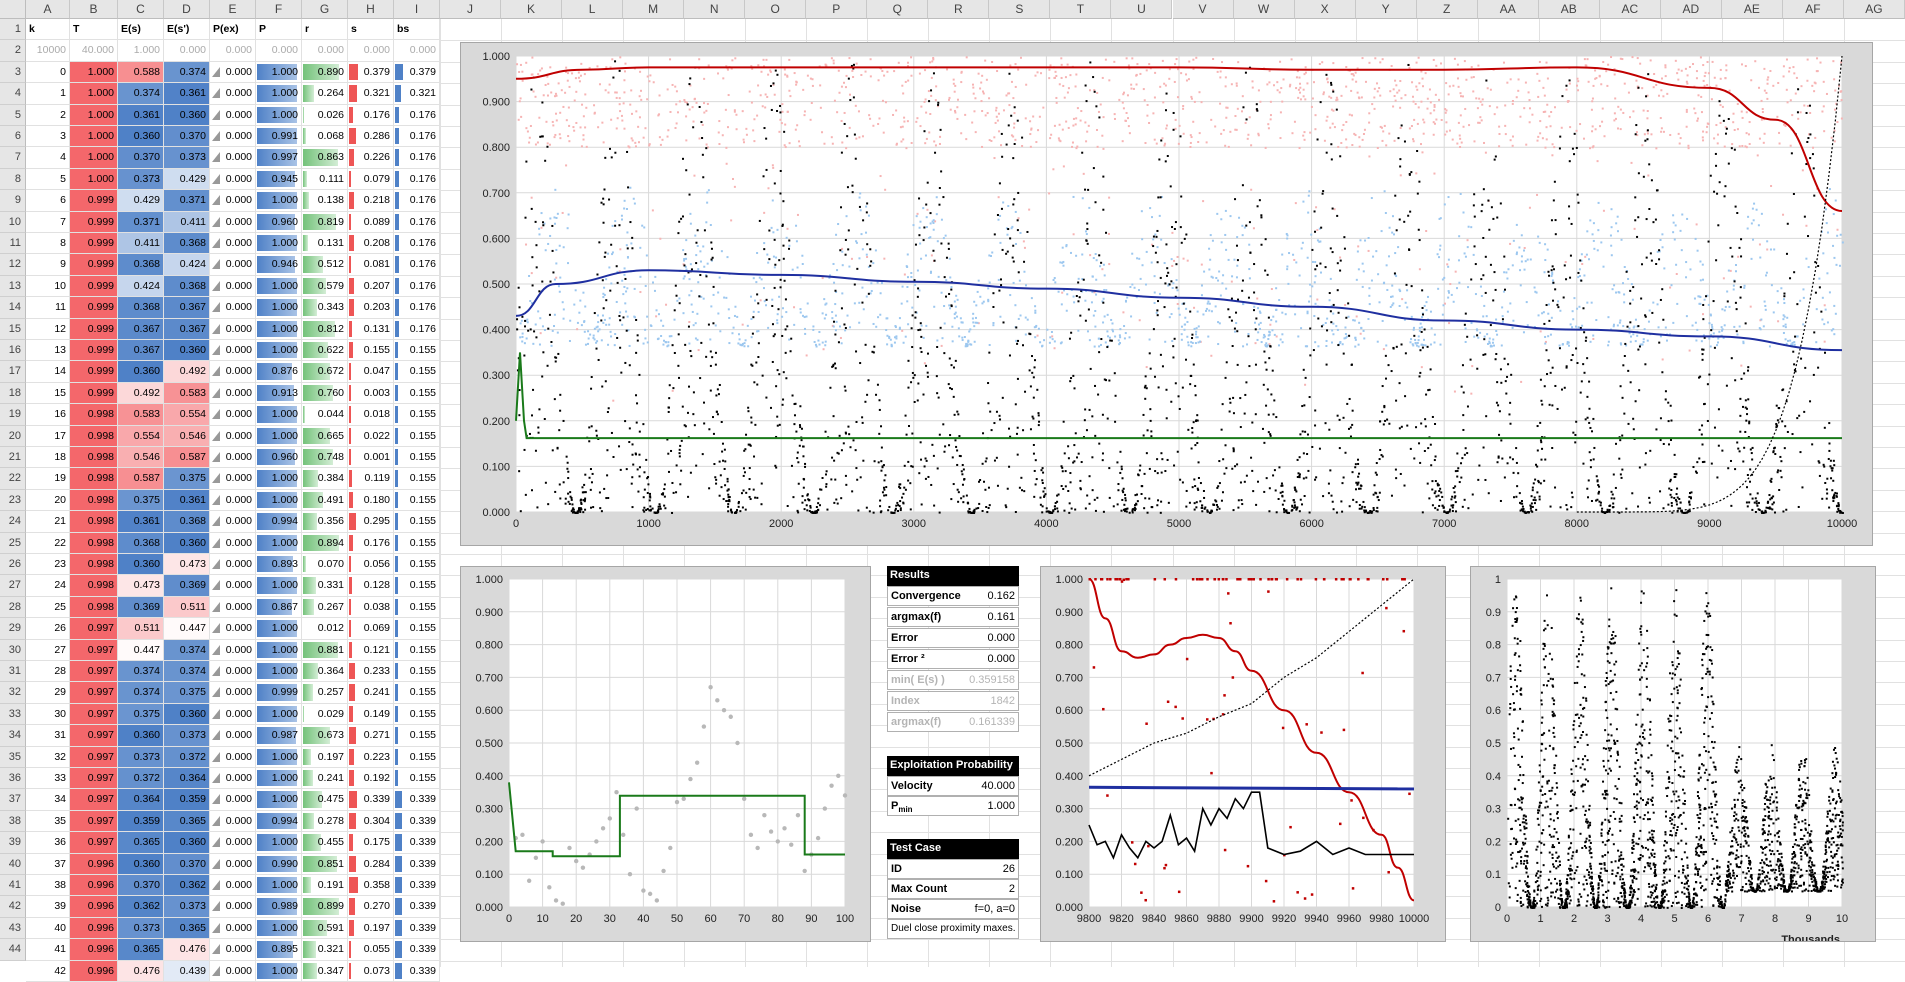  Describe the element at coordinates (13, 9) in the screenshot. I see `select-all-corner` at that location.